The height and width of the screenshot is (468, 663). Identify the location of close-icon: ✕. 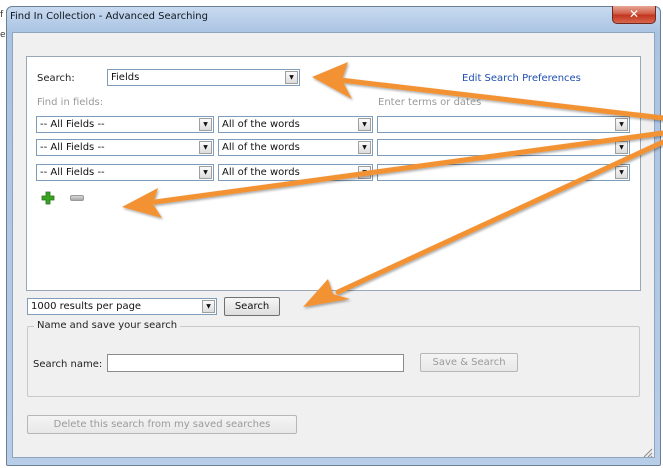
(634, 14).